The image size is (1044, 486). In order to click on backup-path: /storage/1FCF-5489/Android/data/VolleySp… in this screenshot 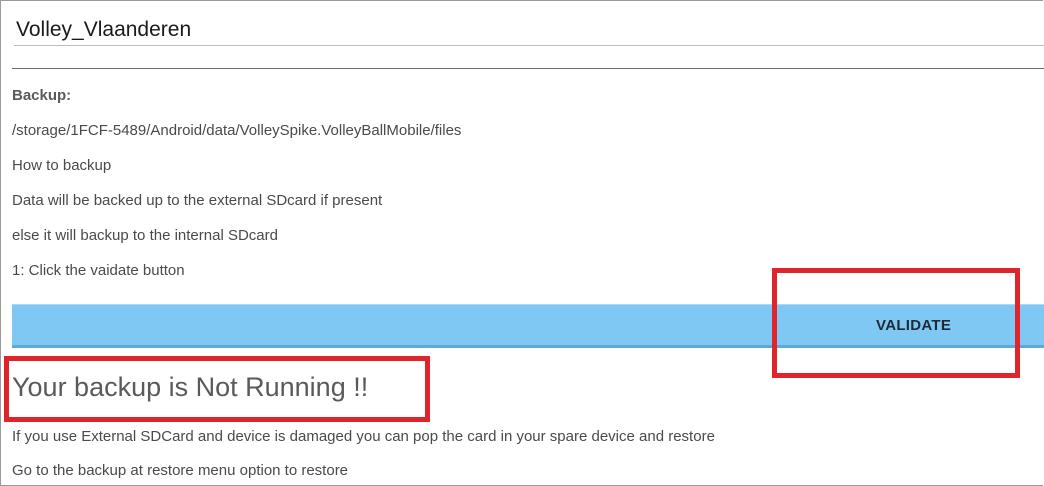, I will do `click(237, 130)`.